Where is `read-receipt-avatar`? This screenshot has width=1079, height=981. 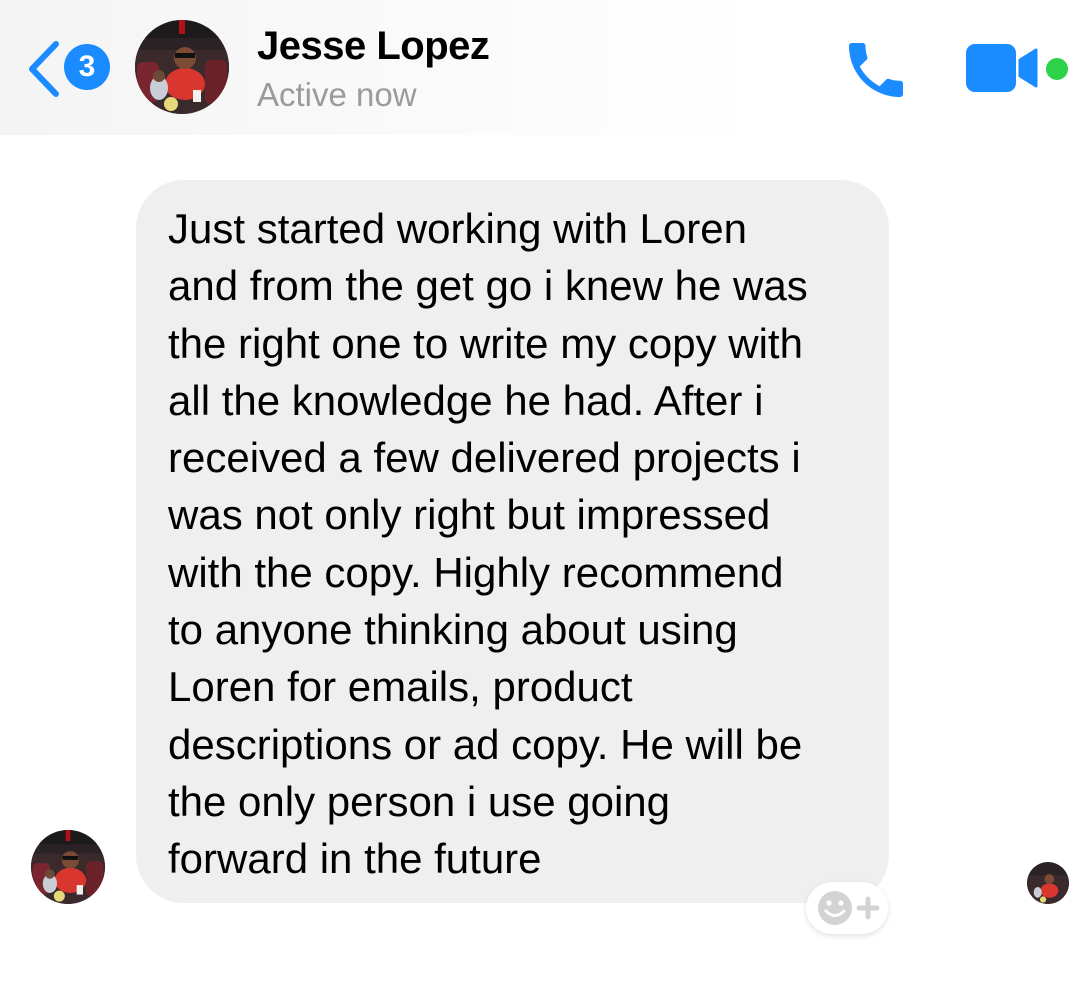
read-receipt-avatar is located at coordinates (1048, 883).